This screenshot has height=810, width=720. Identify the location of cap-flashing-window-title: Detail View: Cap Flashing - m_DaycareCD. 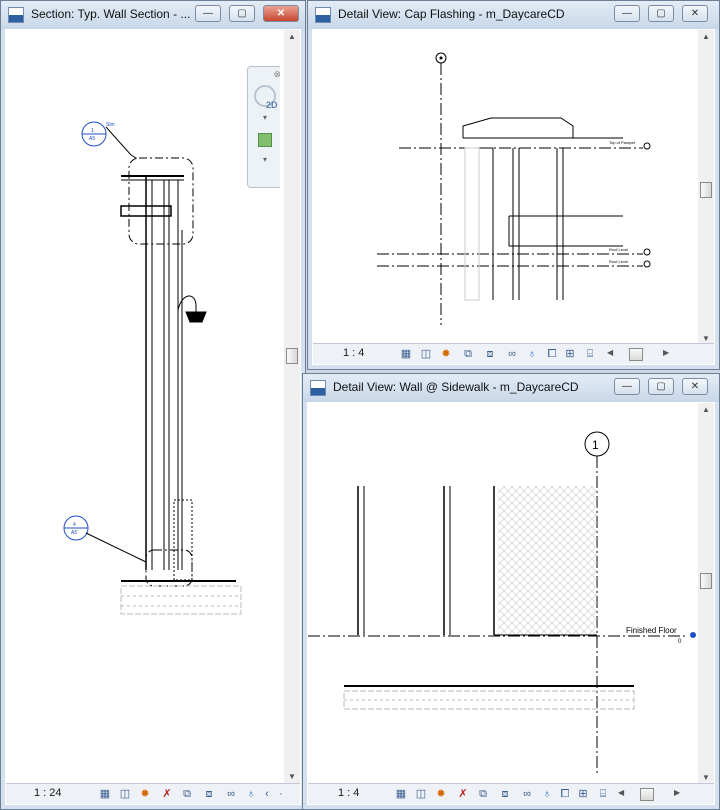
(451, 14).